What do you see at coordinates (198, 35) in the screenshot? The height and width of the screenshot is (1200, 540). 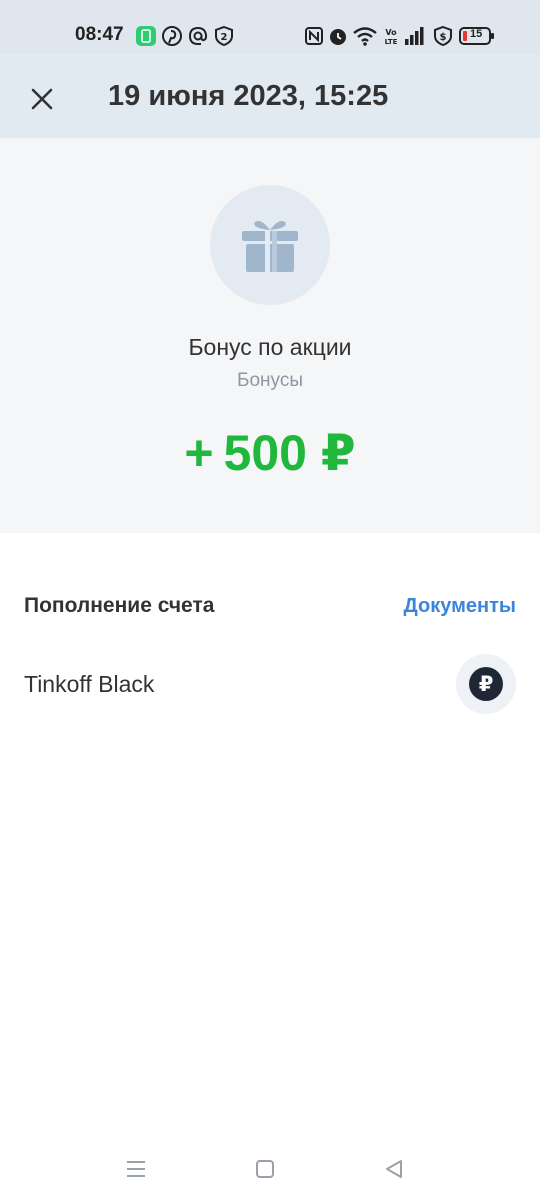 I see `at-icon` at bounding box center [198, 35].